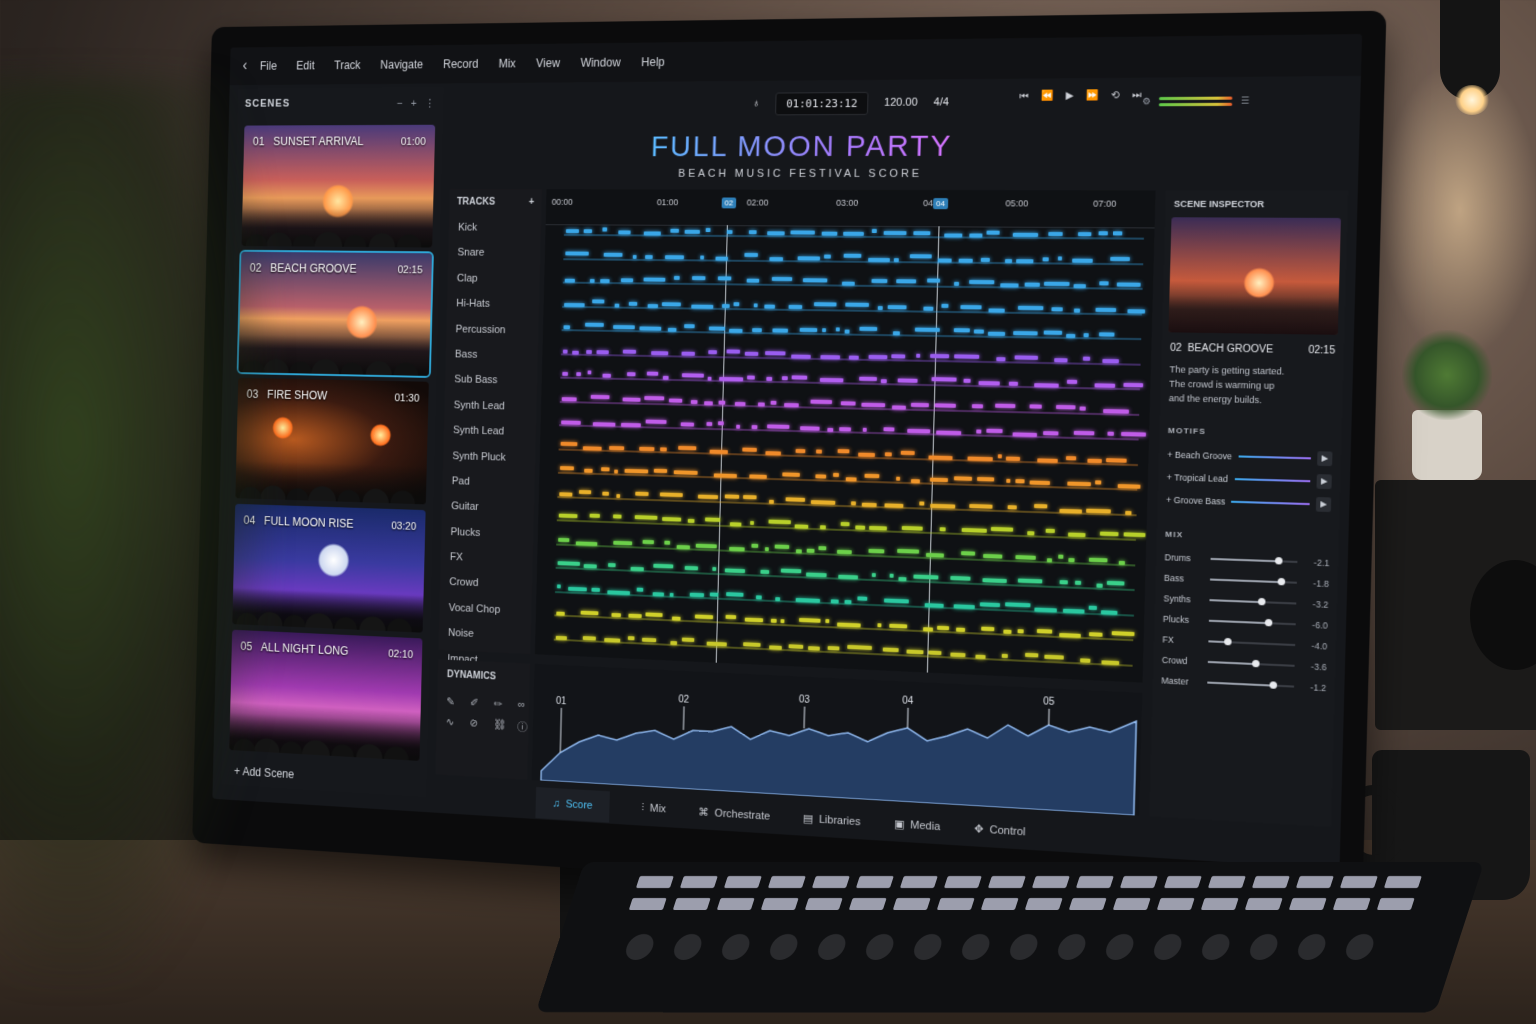  I want to click on menu-edit: Edit, so click(305, 65).